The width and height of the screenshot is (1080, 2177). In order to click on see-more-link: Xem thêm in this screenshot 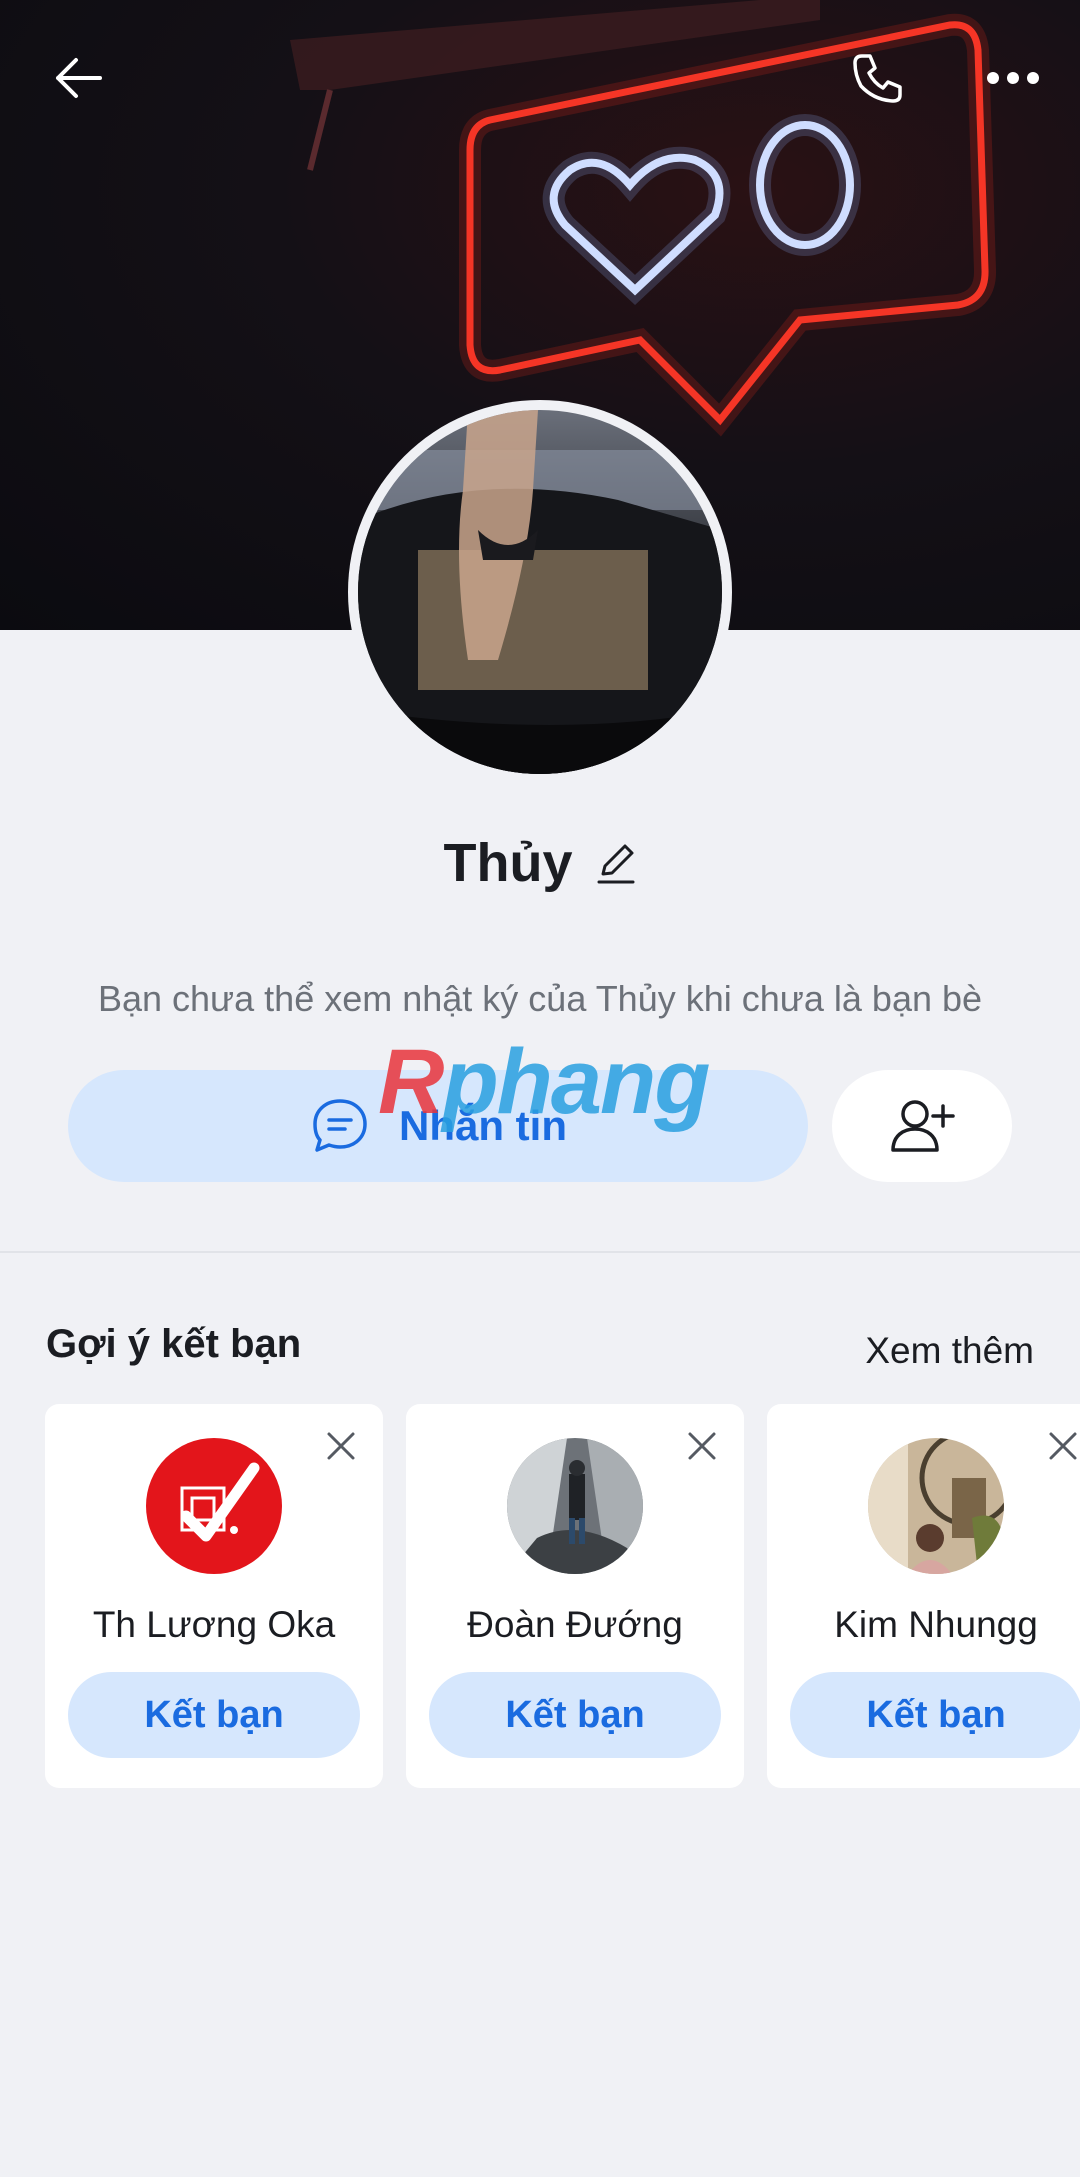, I will do `click(949, 1351)`.